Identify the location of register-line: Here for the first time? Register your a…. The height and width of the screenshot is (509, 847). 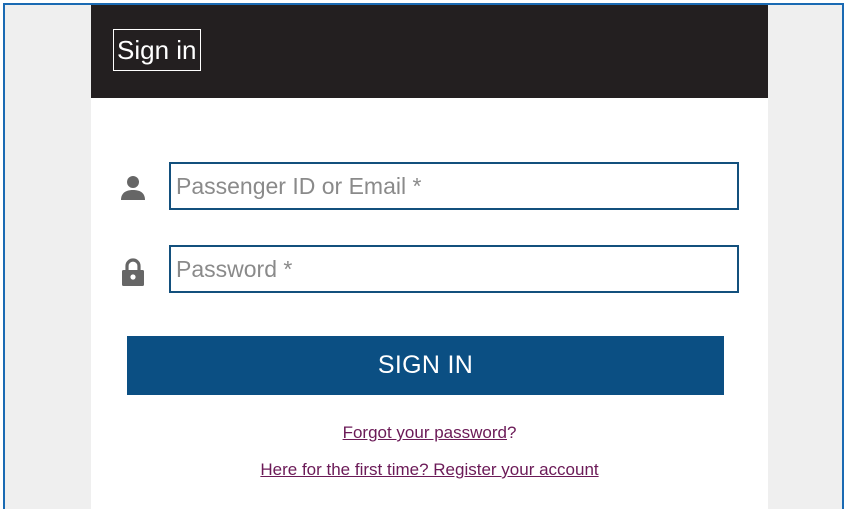
(429, 470).